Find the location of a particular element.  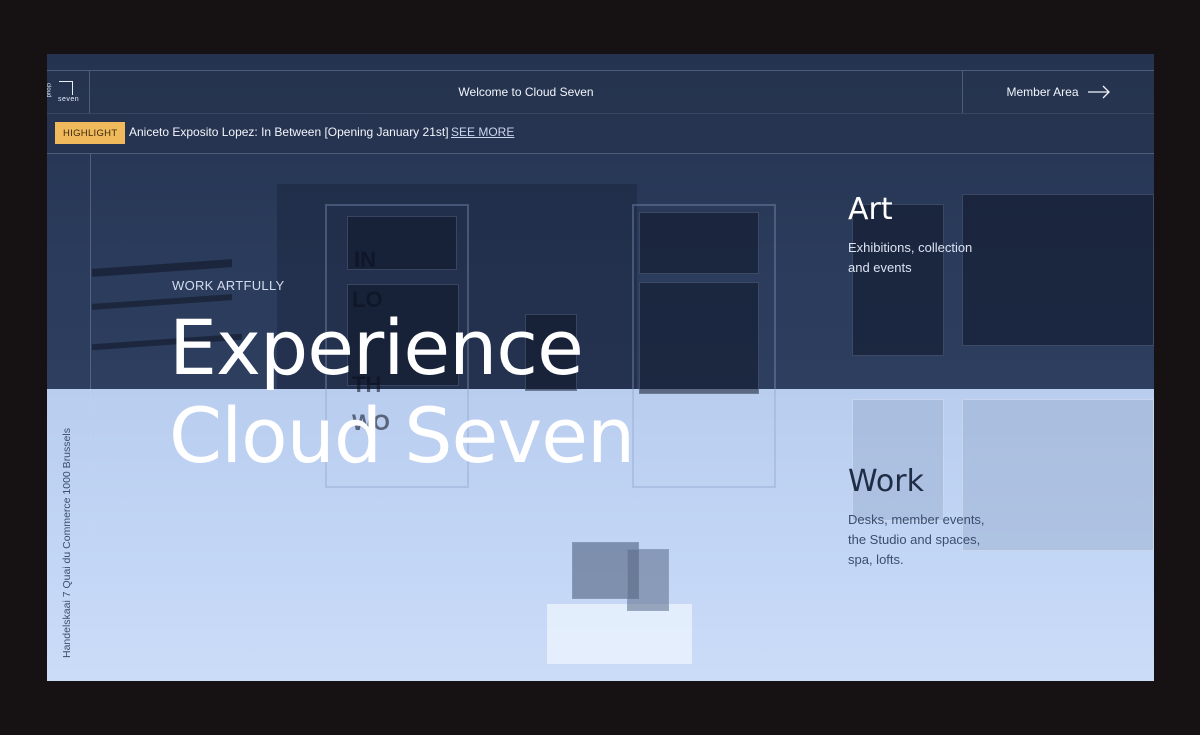

background-art-letter: IN is located at coordinates (365, 259).